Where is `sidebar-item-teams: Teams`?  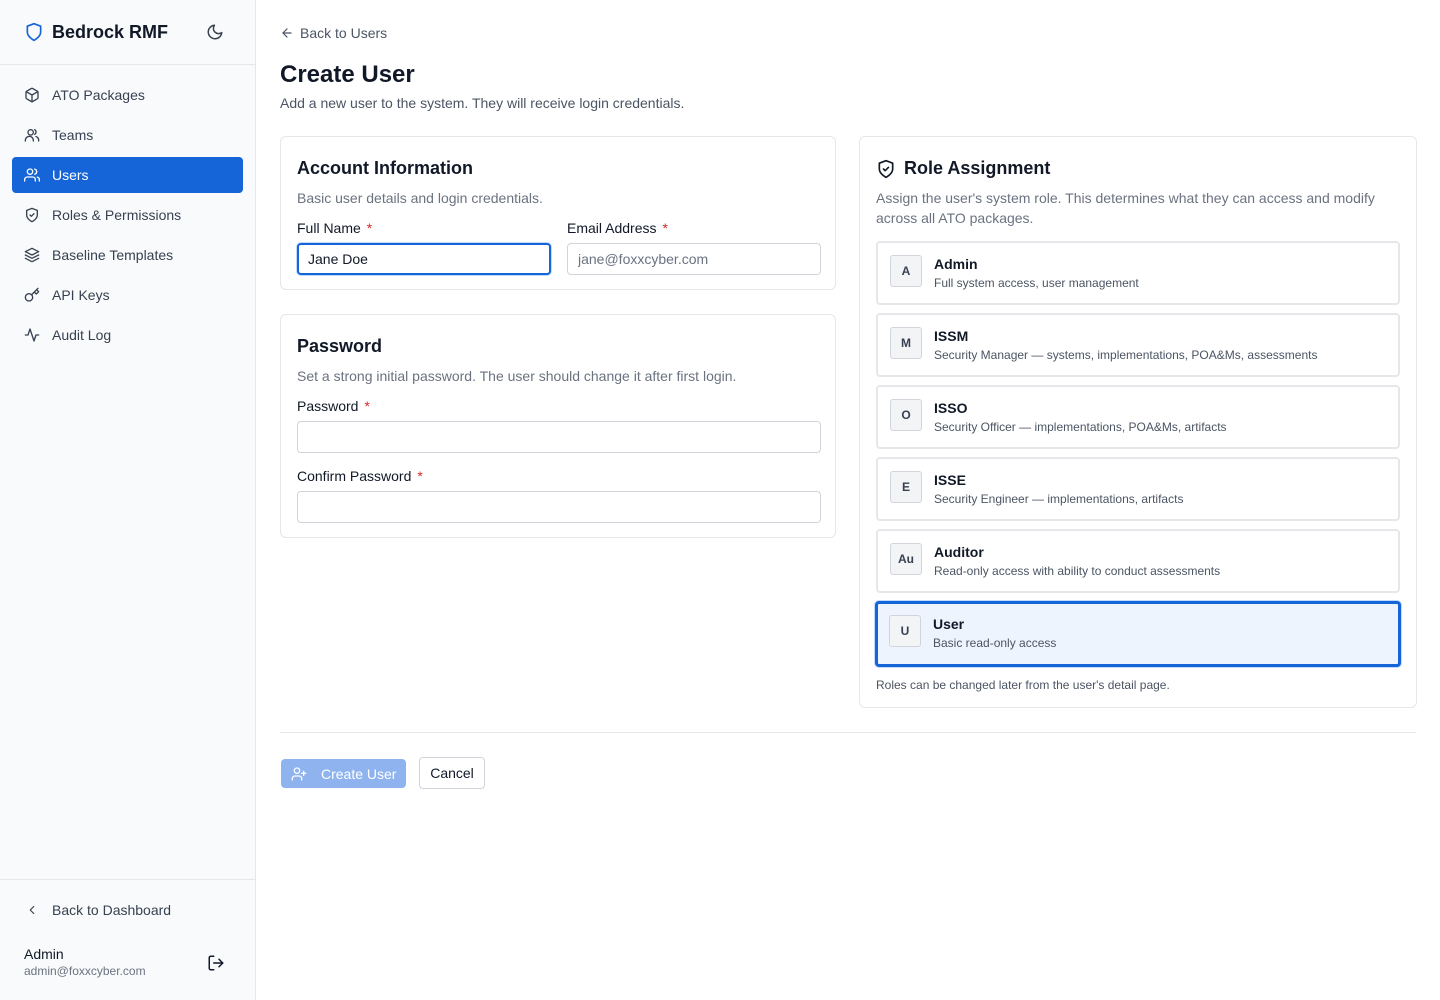 sidebar-item-teams: Teams is located at coordinates (127, 135).